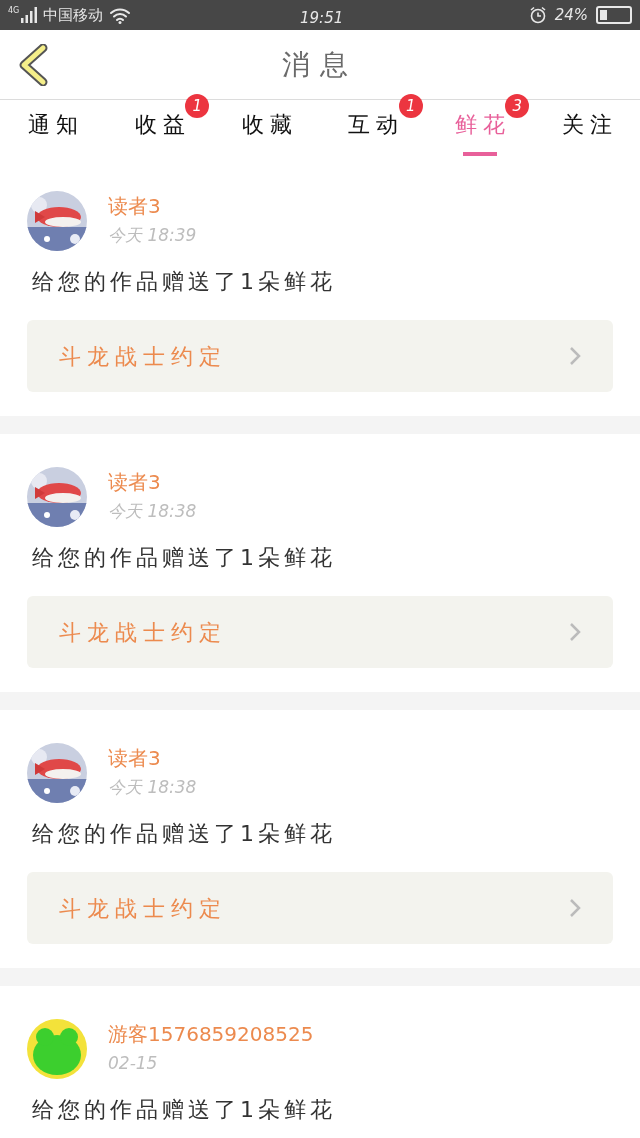 Image resolution: width=640 pixels, height=1138 pixels. What do you see at coordinates (133, 1063) in the screenshot?
I see `message-time: 02-15` at bounding box center [133, 1063].